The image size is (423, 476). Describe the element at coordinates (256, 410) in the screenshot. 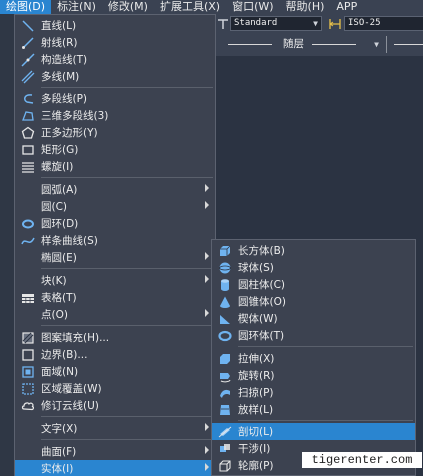

I see `submenu-item-label: 放样(L)` at that location.